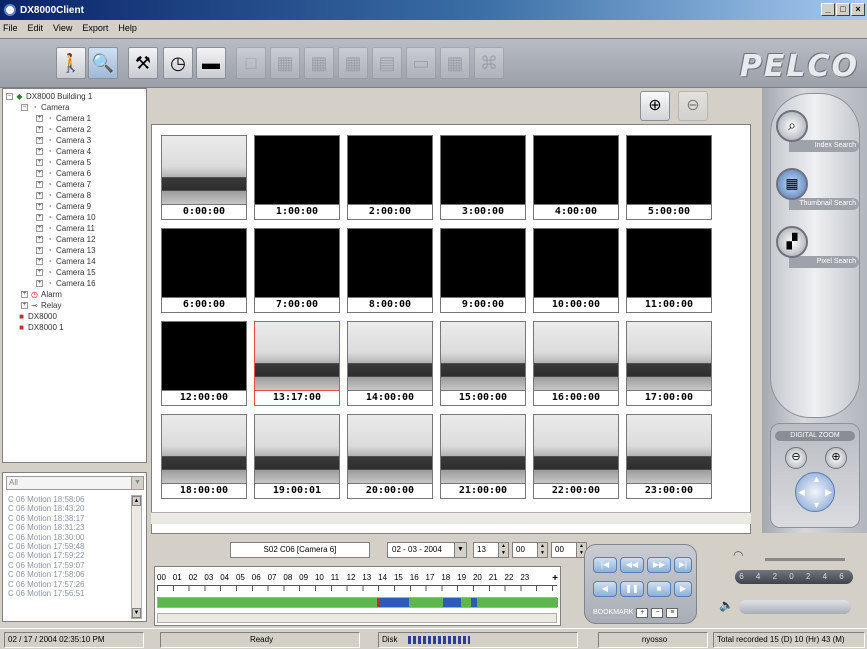 Image resolution: width=867 pixels, height=649 pixels. Describe the element at coordinates (62, 28) in the screenshot. I see `menu-view: View` at that location.